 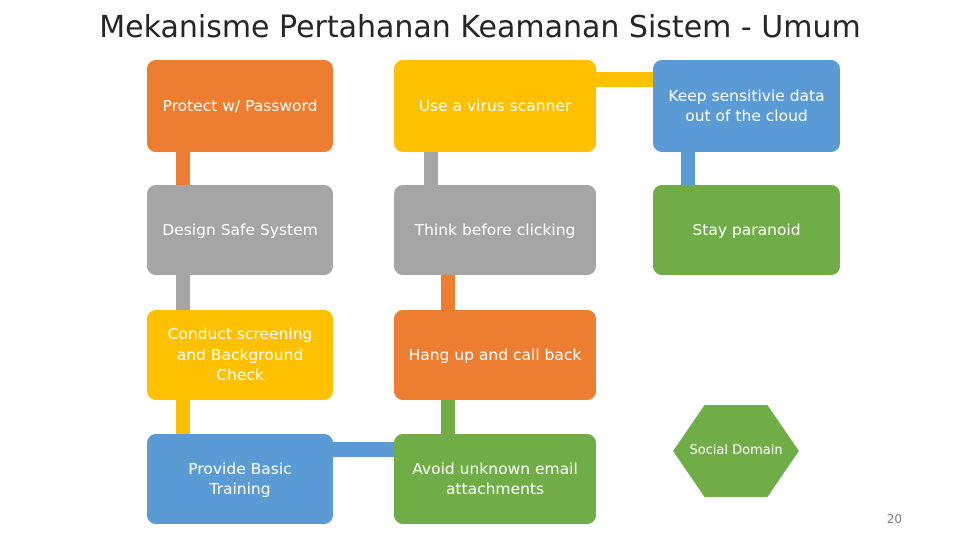 I want to click on flowchart-node-label: Keep sensitivie data out of the cloud, so click(x=746, y=105).